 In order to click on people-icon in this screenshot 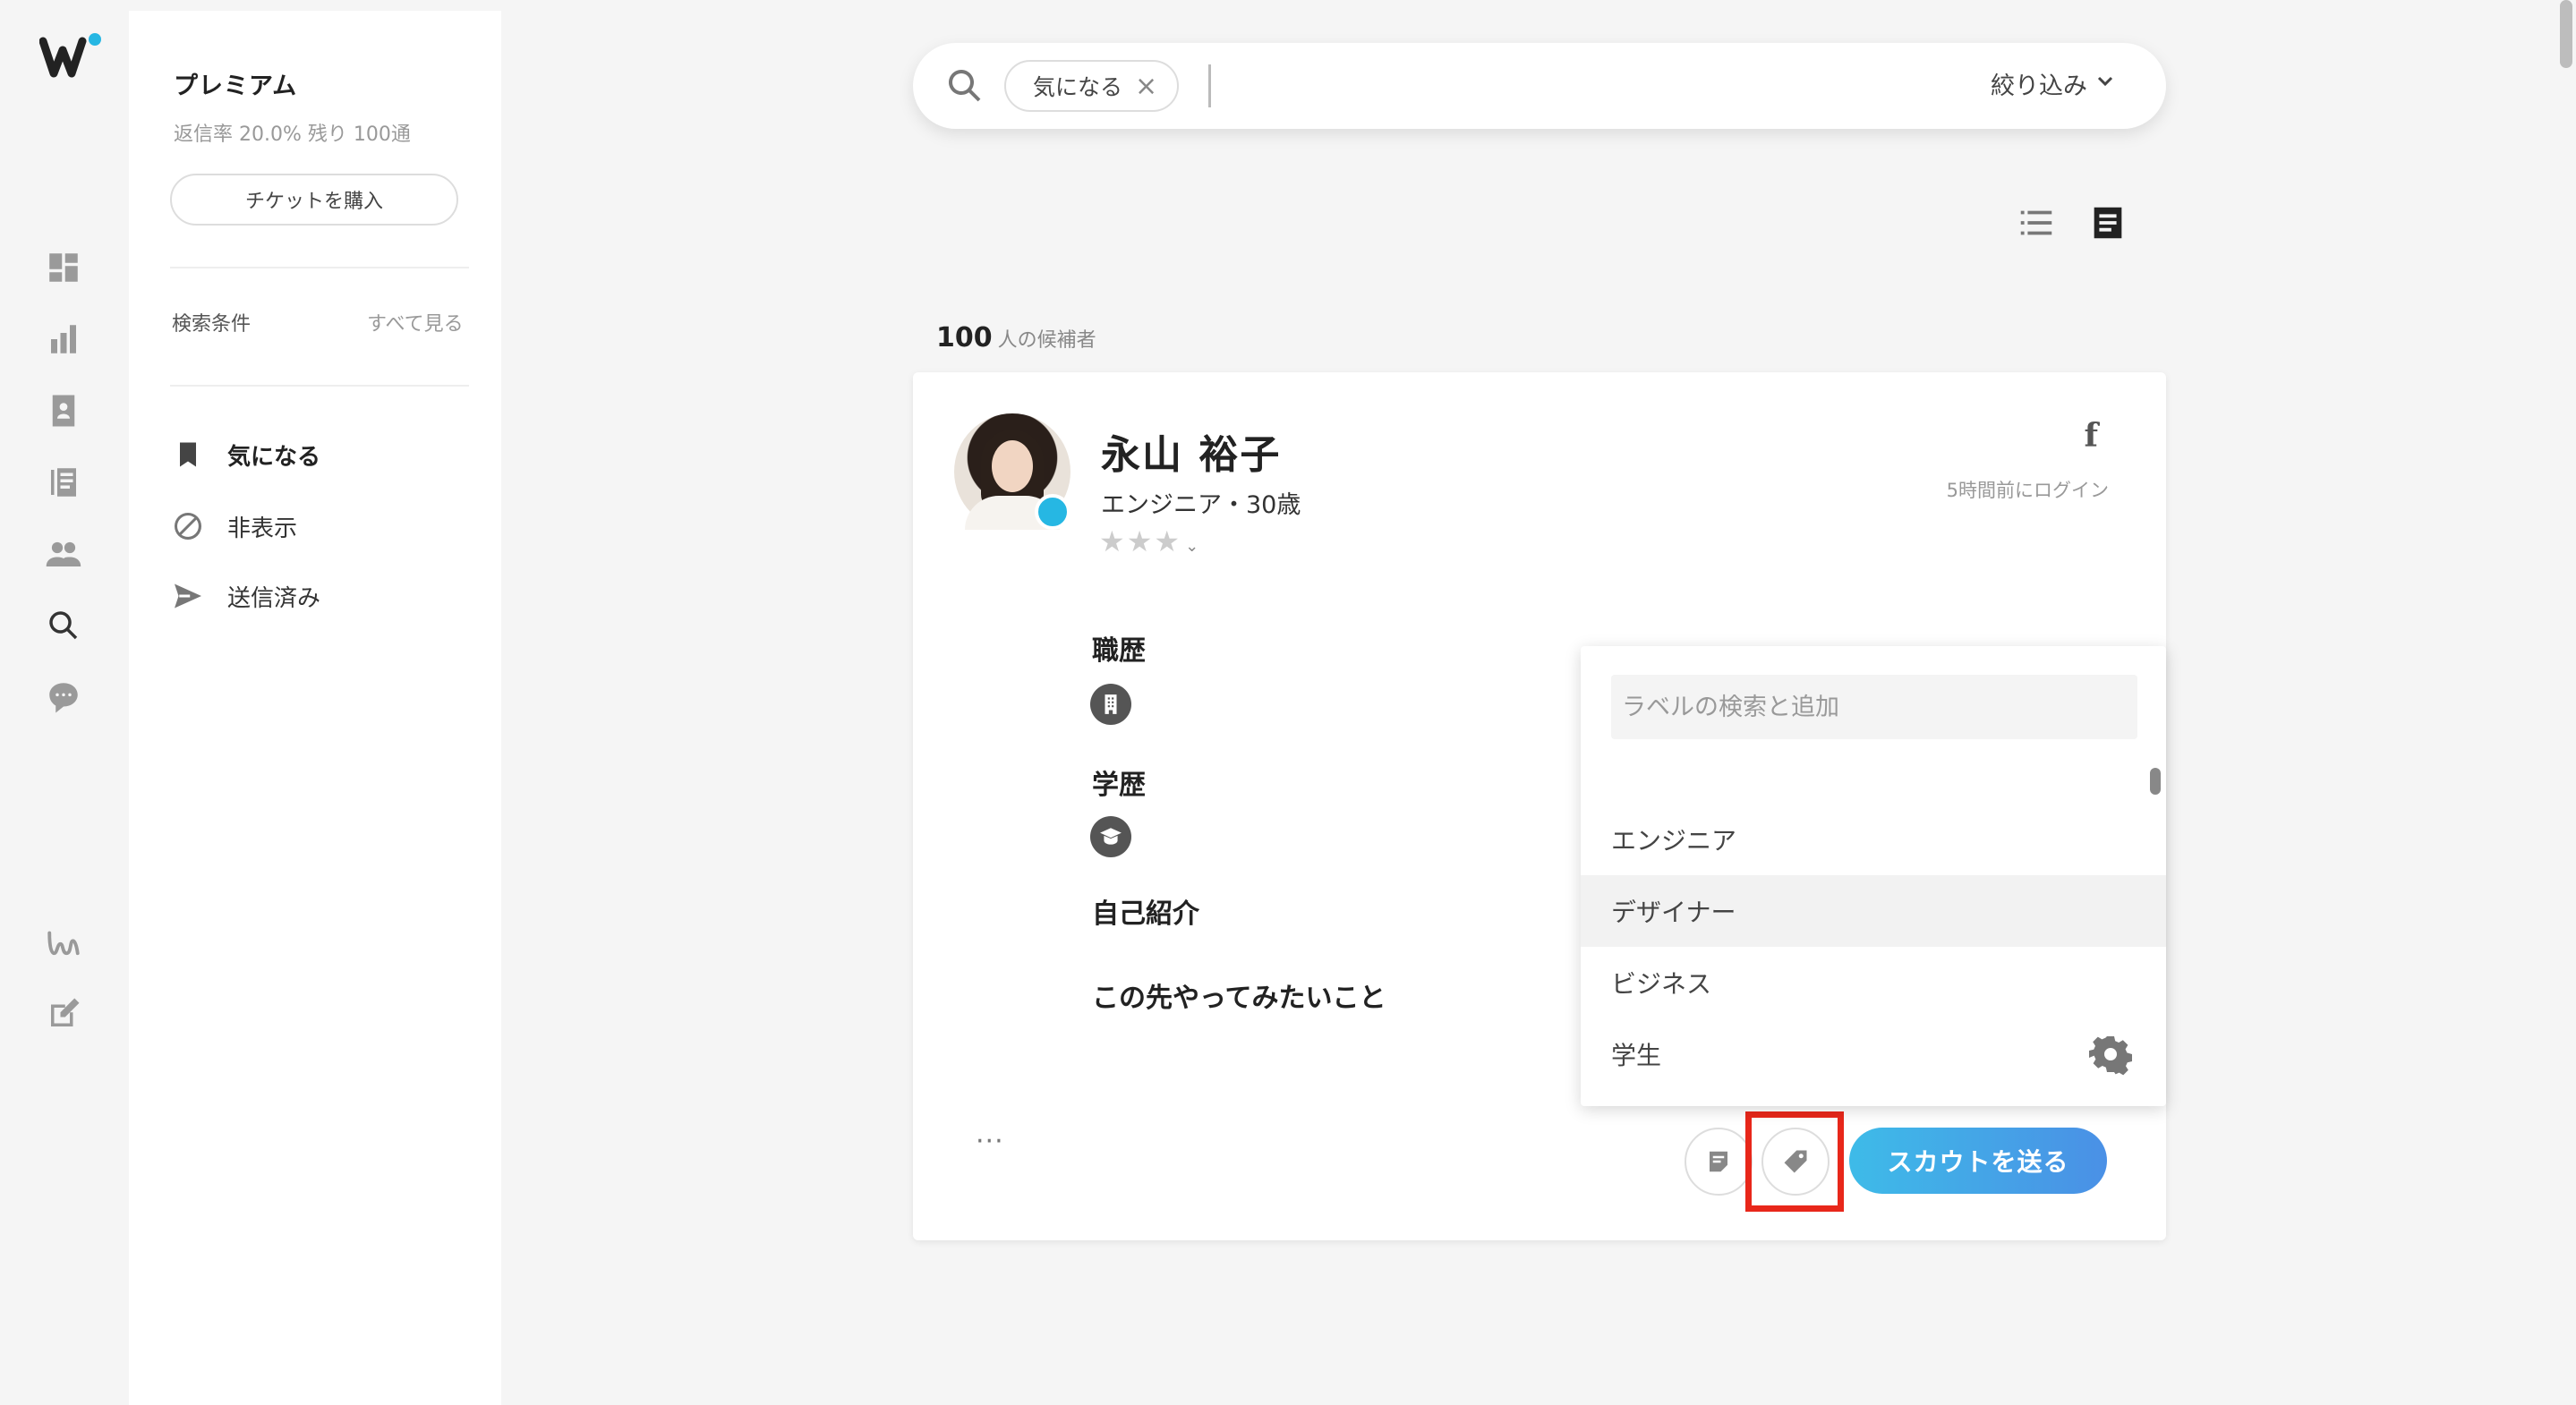, I will do `click(63, 554)`.